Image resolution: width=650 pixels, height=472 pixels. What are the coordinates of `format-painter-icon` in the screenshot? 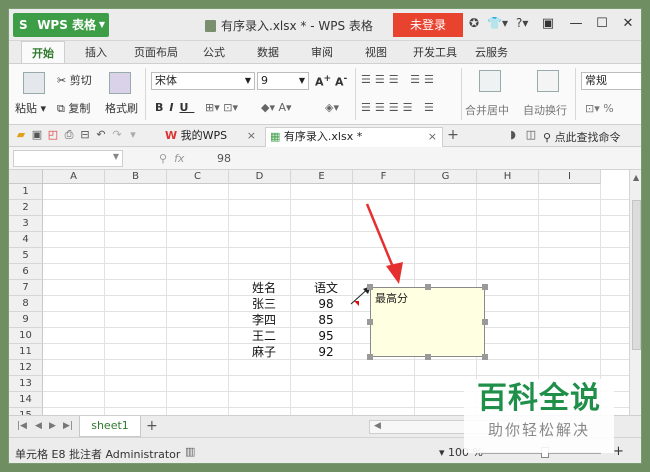 It's located at (120, 83).